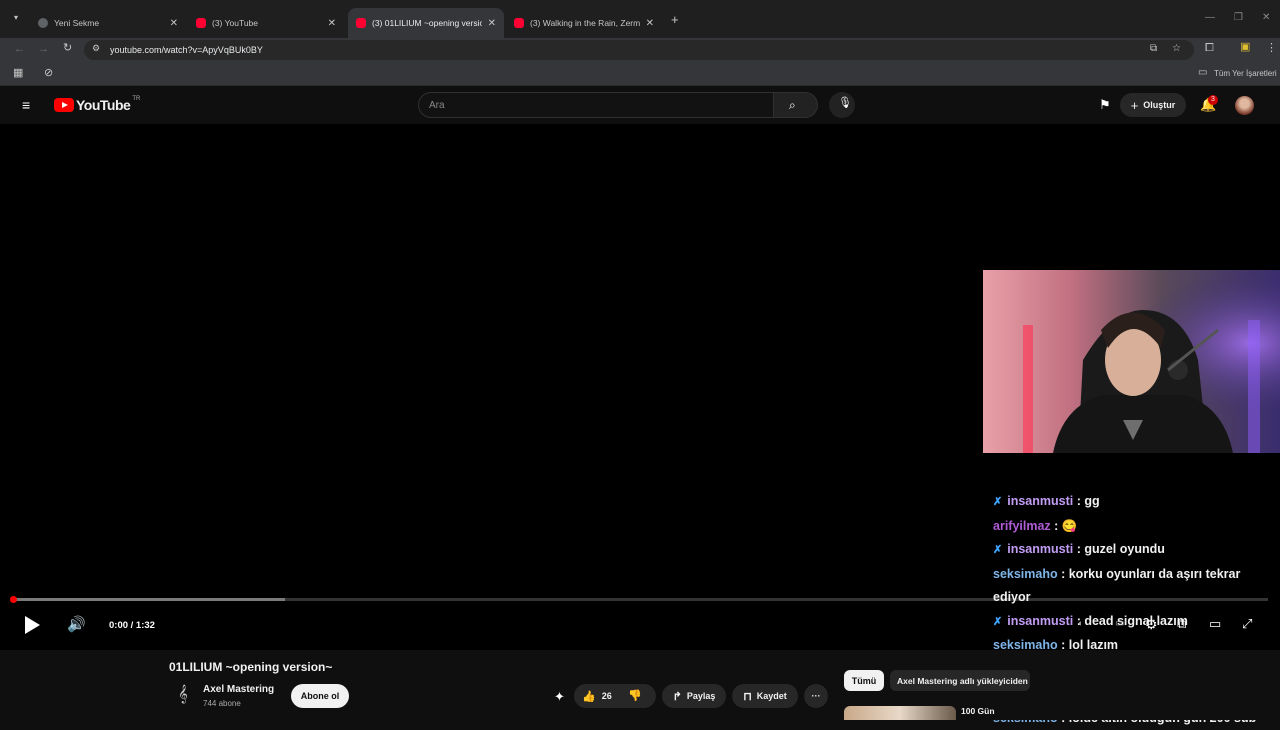  Describe the element at coordinates (978, 711) in the screenshot. I see `related-video-meta: 100 Gün` at that location.